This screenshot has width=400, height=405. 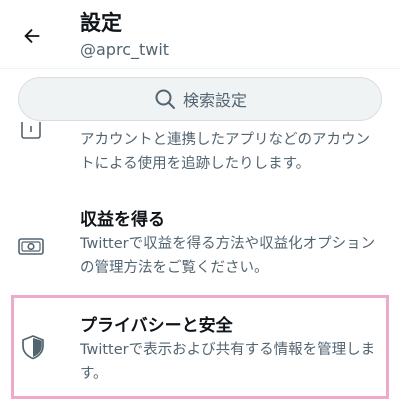 What do you see at coordinates (101, 23) in the screenshot?
I see `page-title: 設定` at bounding box center [101, 23].